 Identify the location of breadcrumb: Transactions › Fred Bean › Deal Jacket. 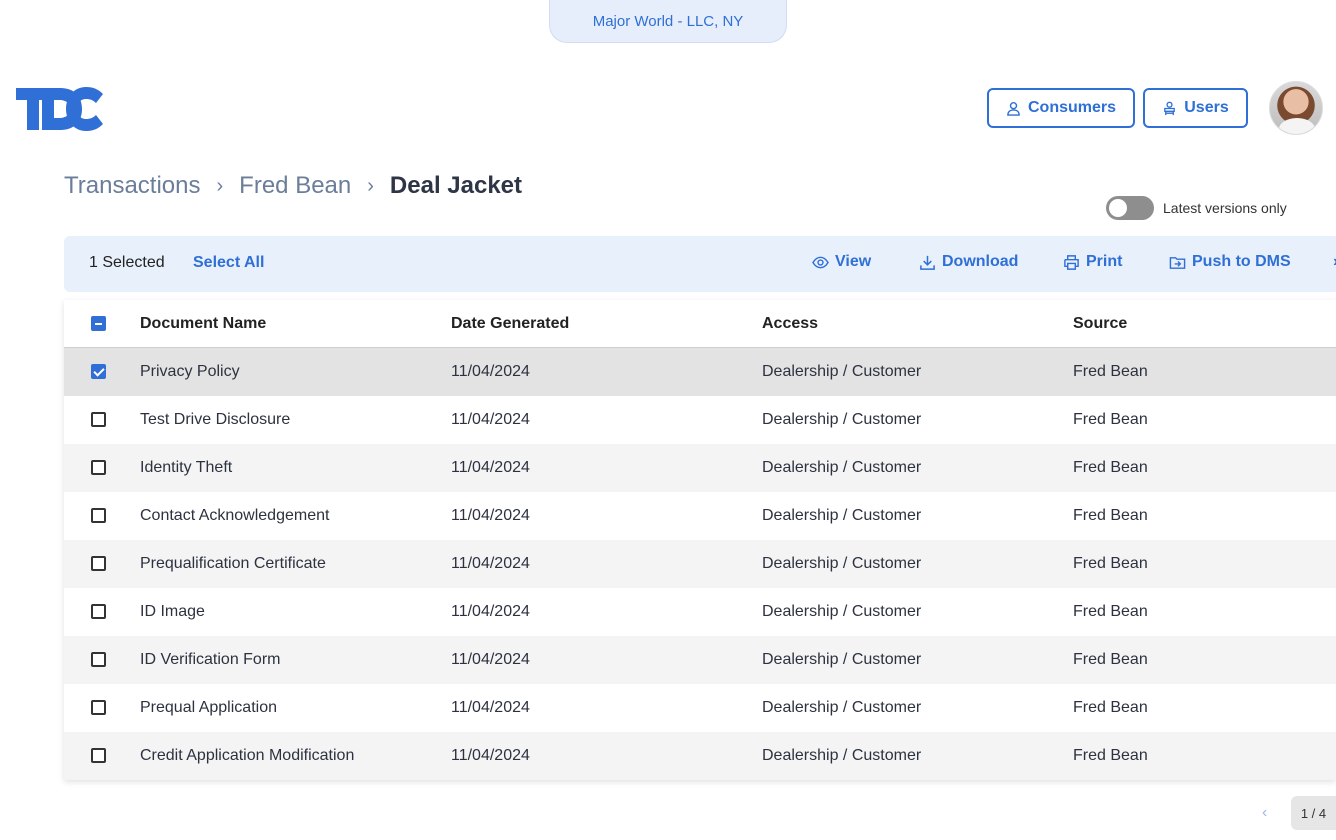
(293, 186).